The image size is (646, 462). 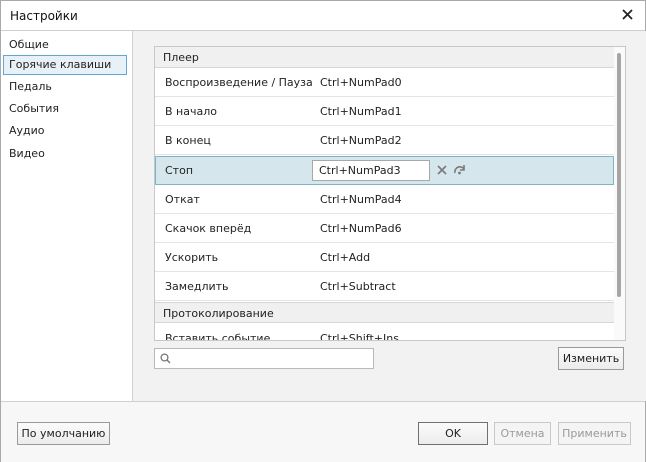 What do you see at coordinates (192, 257) in the screenshot?
I see `hotkey-action: Ускорить` at bounding box center [192, 257].